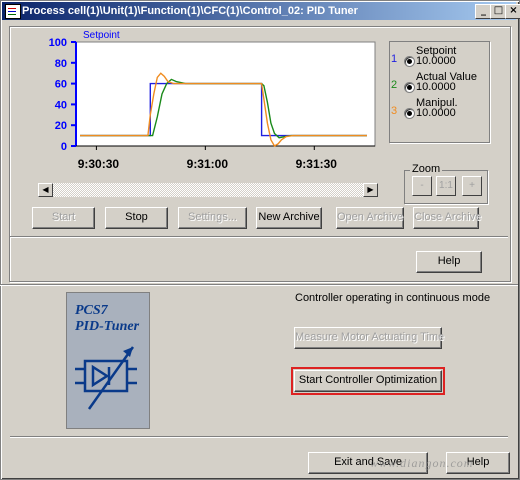 The image size is (520, 480). I want to click on legend-value-1: 10.0000, so click(436, 61).